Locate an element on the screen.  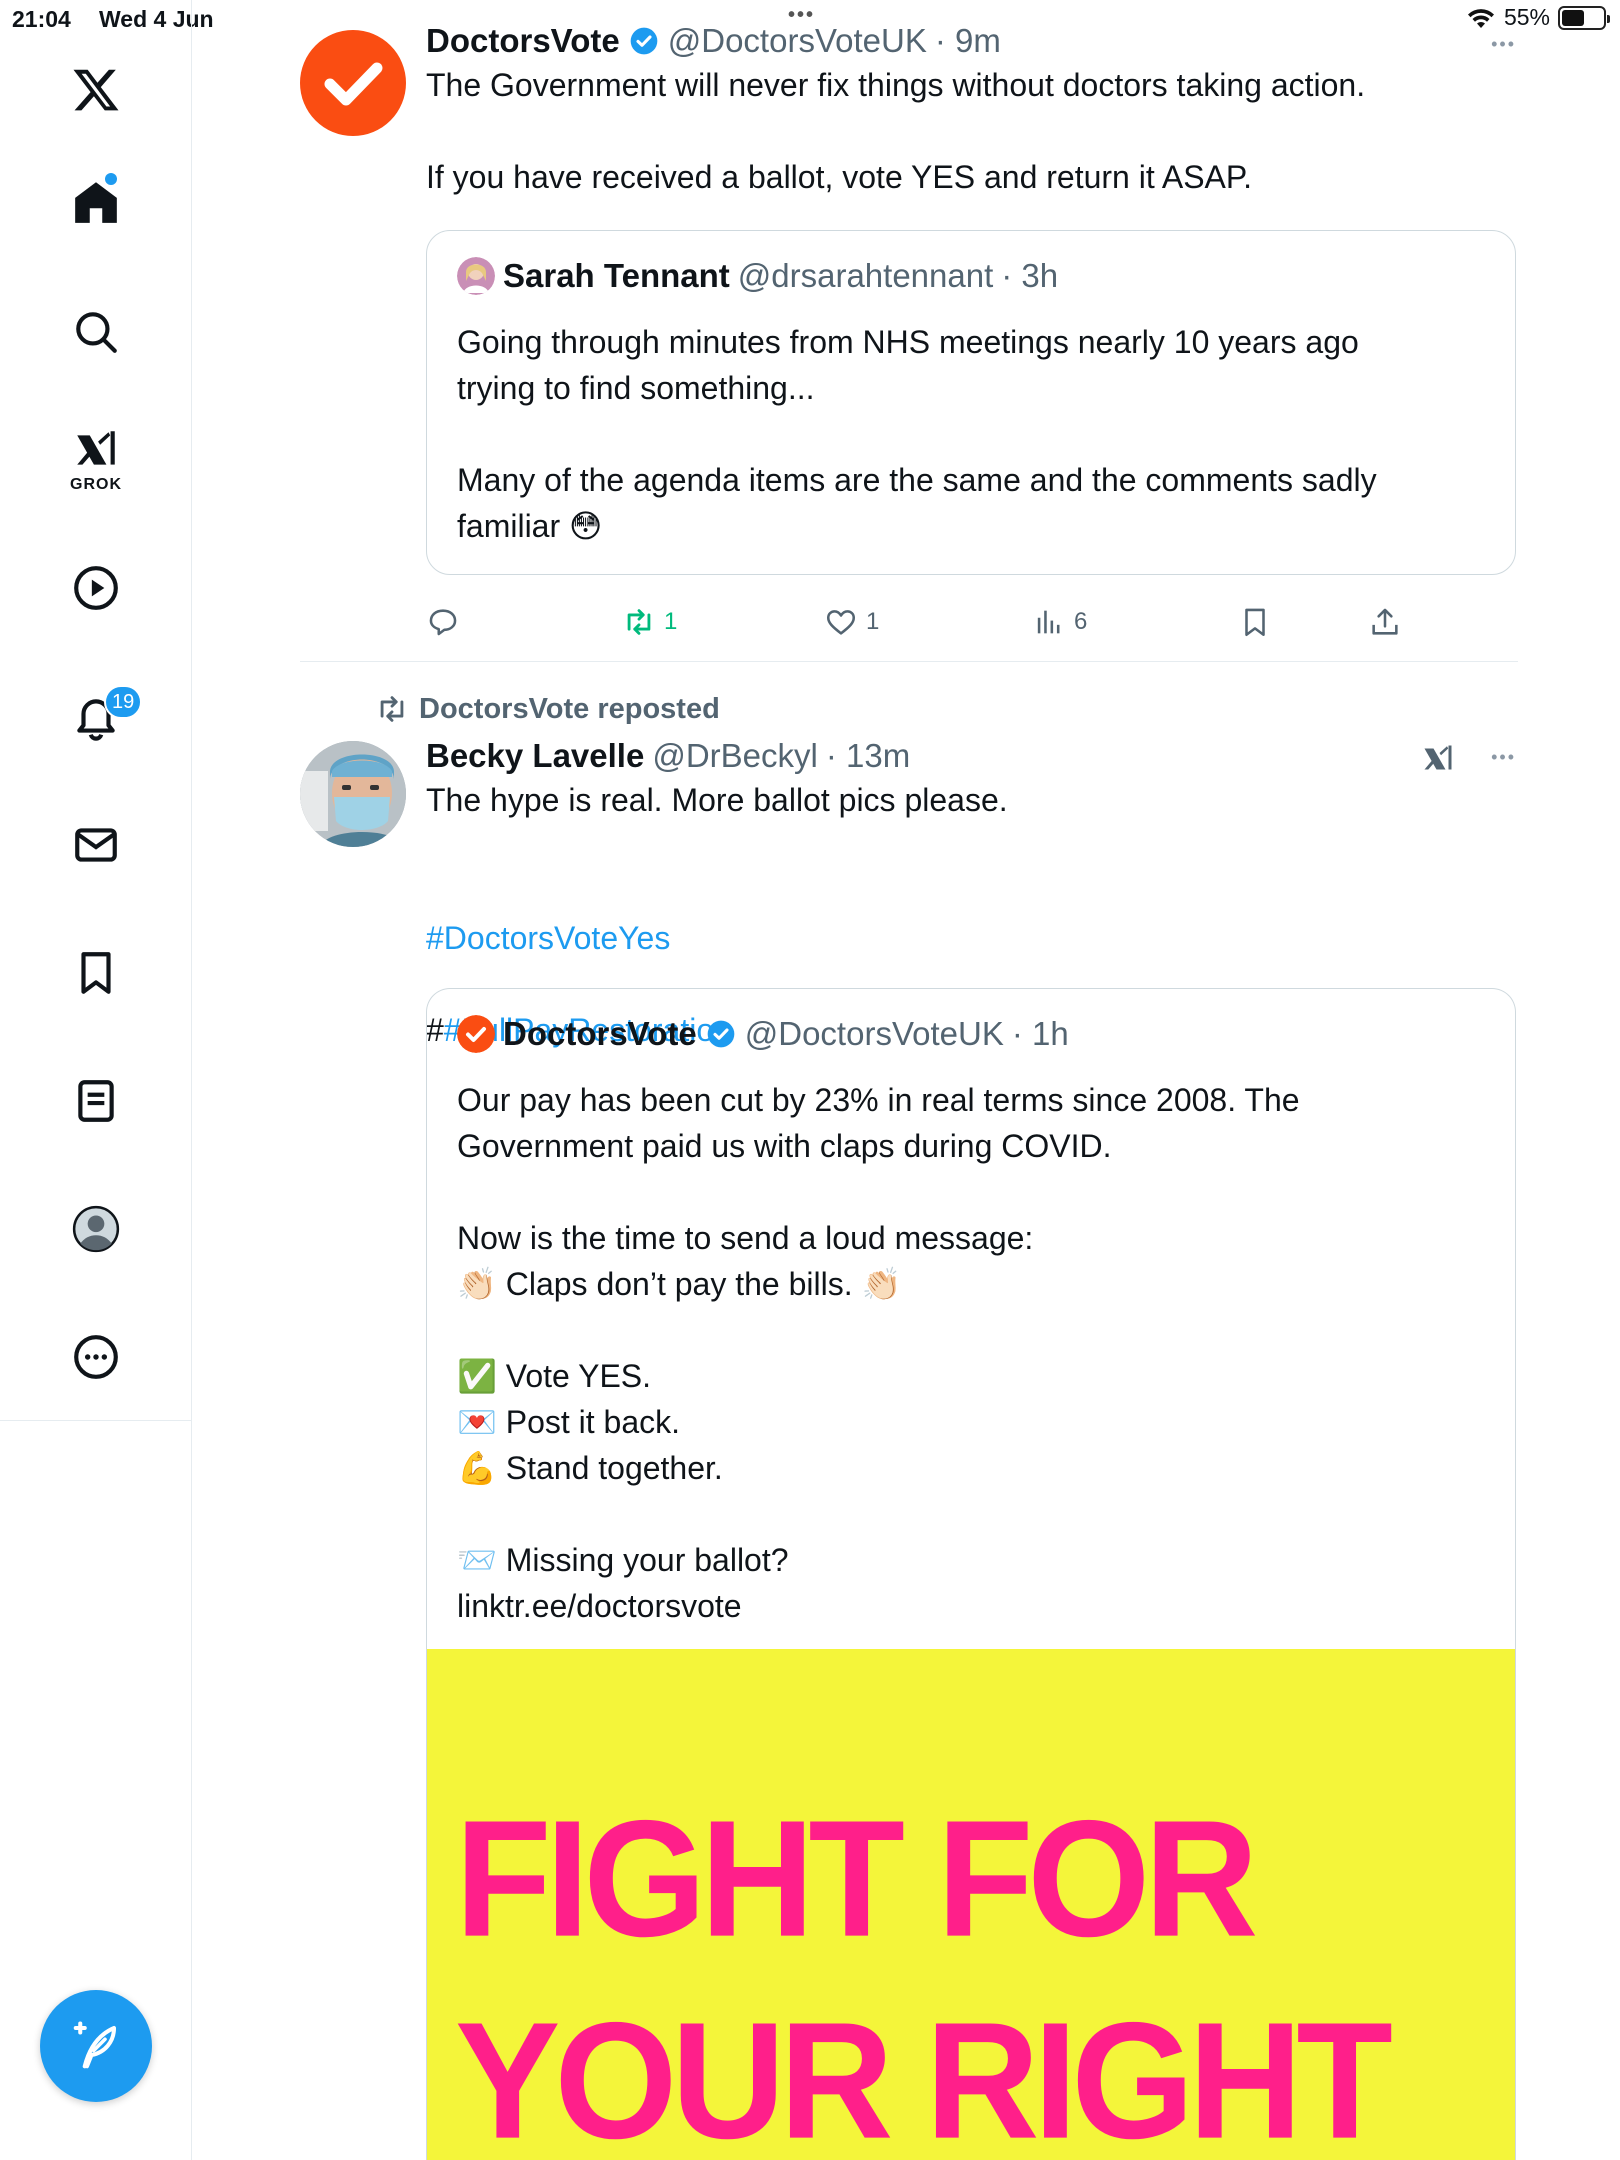
author-handle: @DrBeckyl is located at coordinates (735, 756).